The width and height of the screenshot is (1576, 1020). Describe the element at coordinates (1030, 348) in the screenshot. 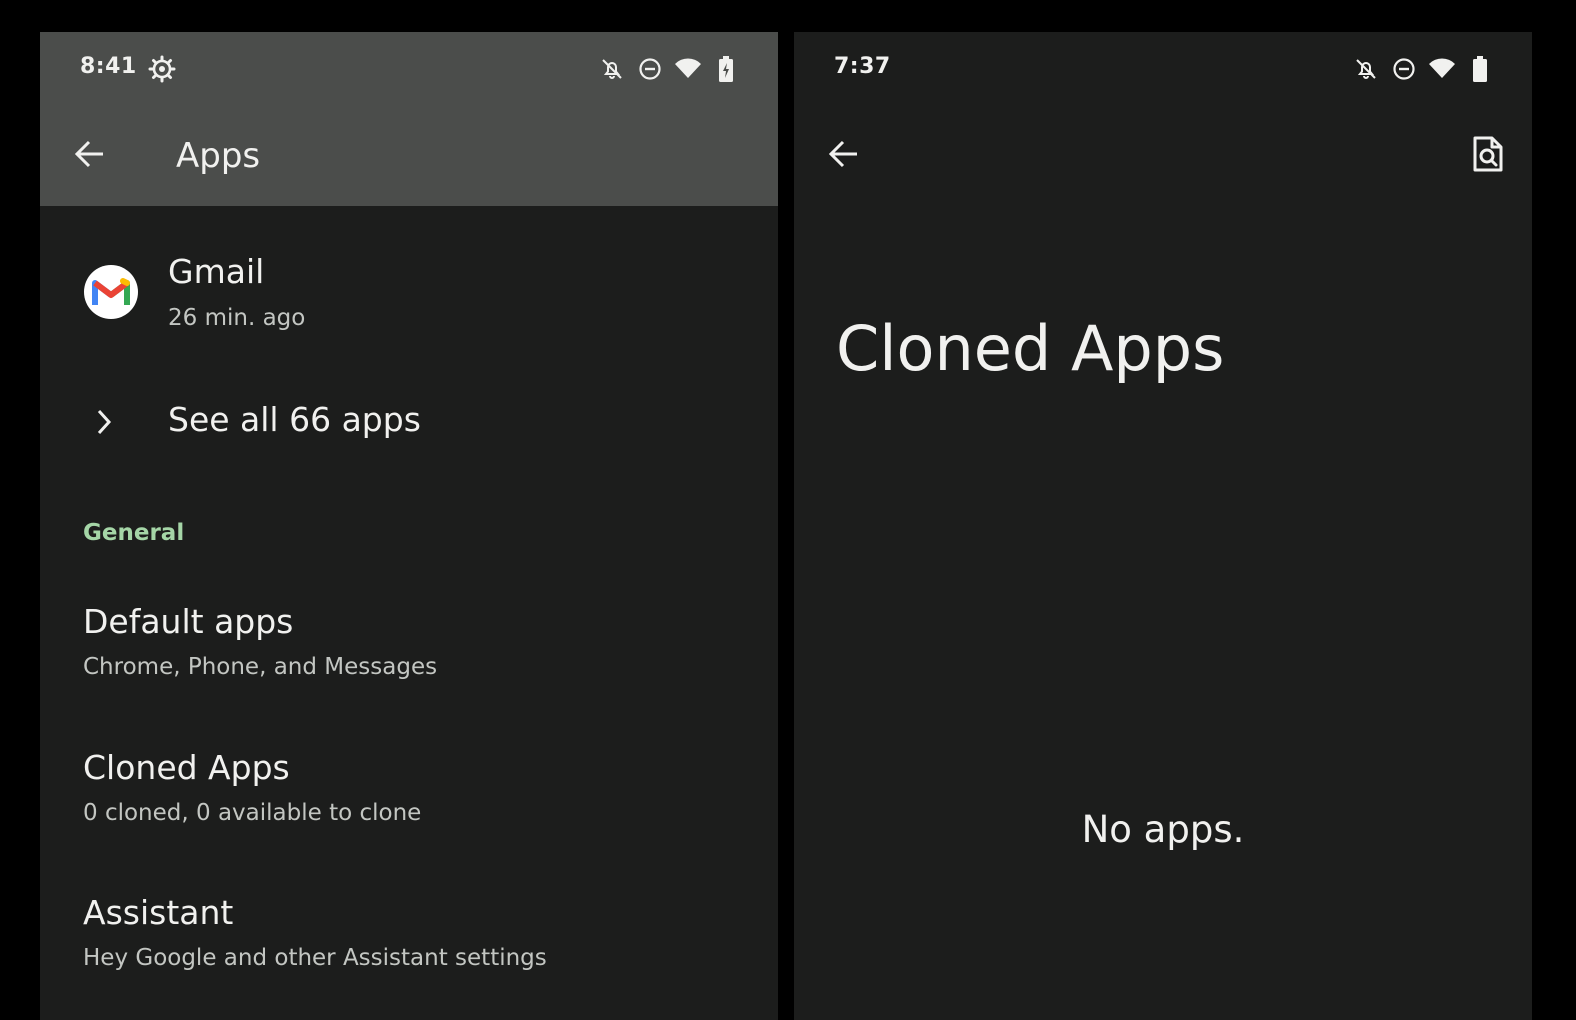

I see `page-title: Cloned Apps` at that location.